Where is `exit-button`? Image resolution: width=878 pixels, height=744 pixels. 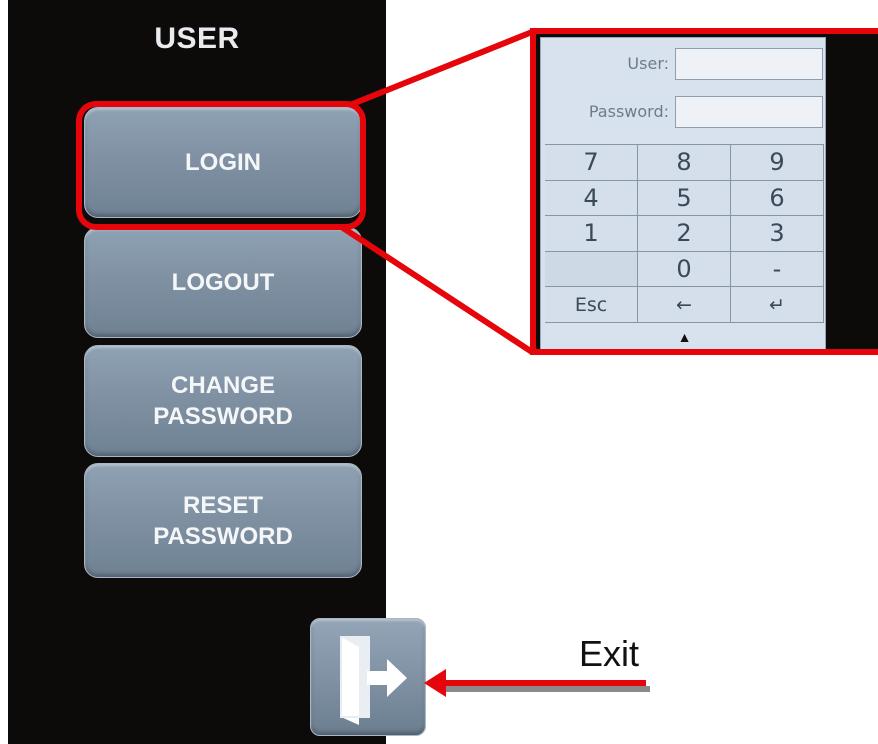
exit-button is located at coordinates (368, 677).